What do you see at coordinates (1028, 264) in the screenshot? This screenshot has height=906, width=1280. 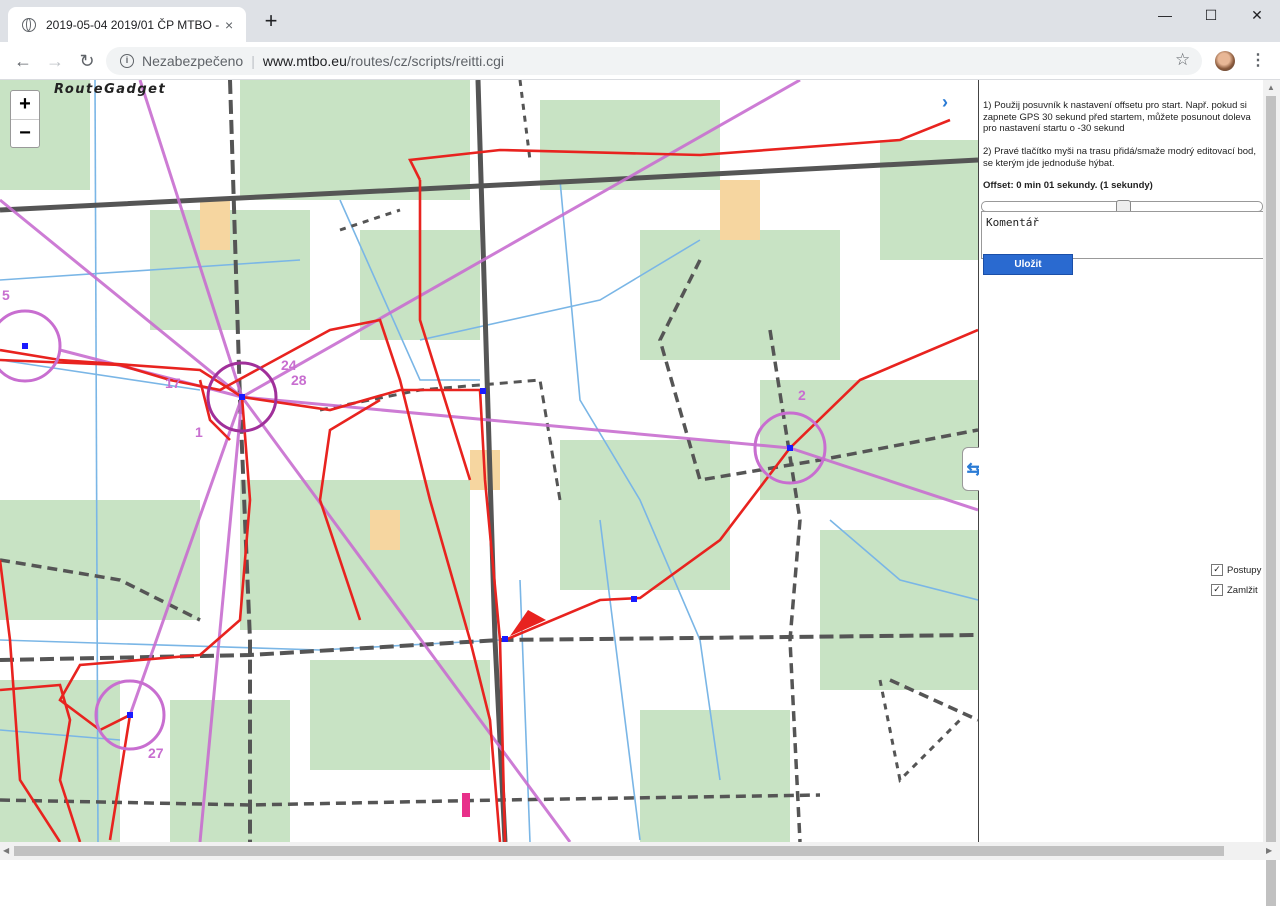 I see `save-button: Uložit` at bounding box center [1028, 264].